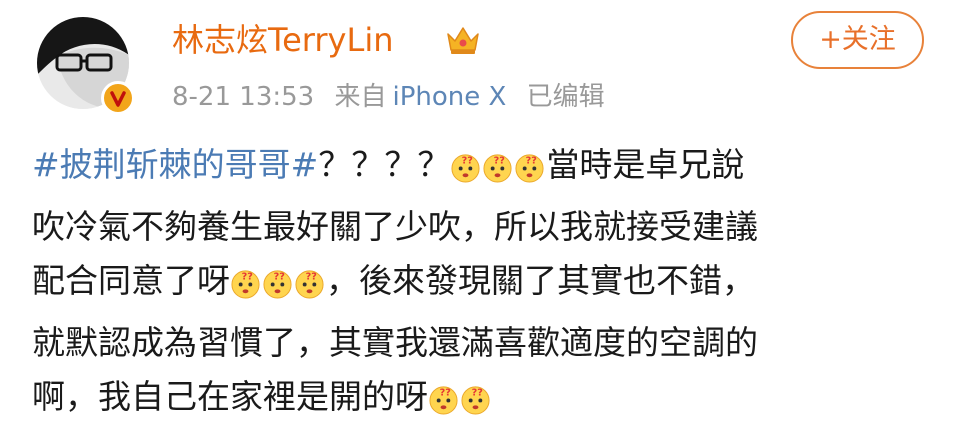  I want to click on content-text: 配合同意了呀, so click(131, 280).